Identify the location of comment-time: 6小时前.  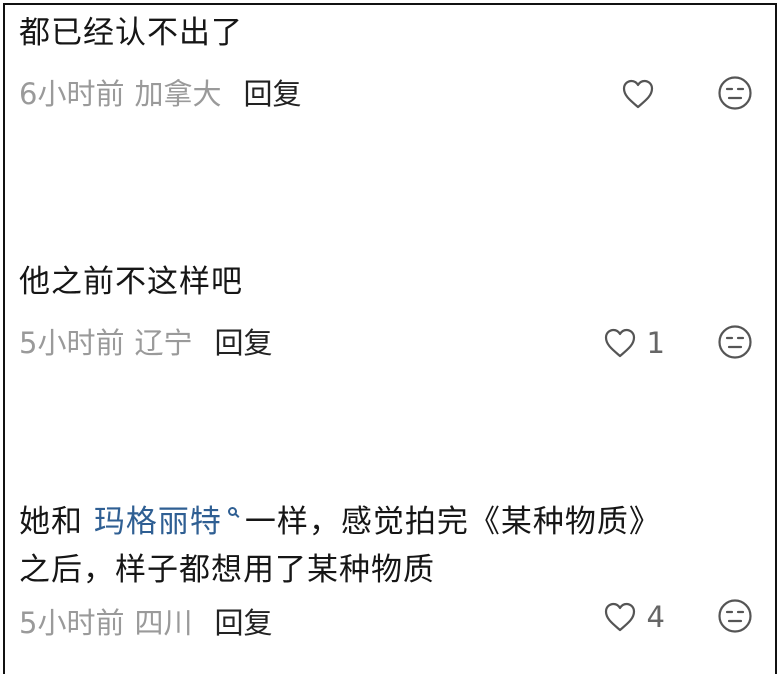
(72, 94).